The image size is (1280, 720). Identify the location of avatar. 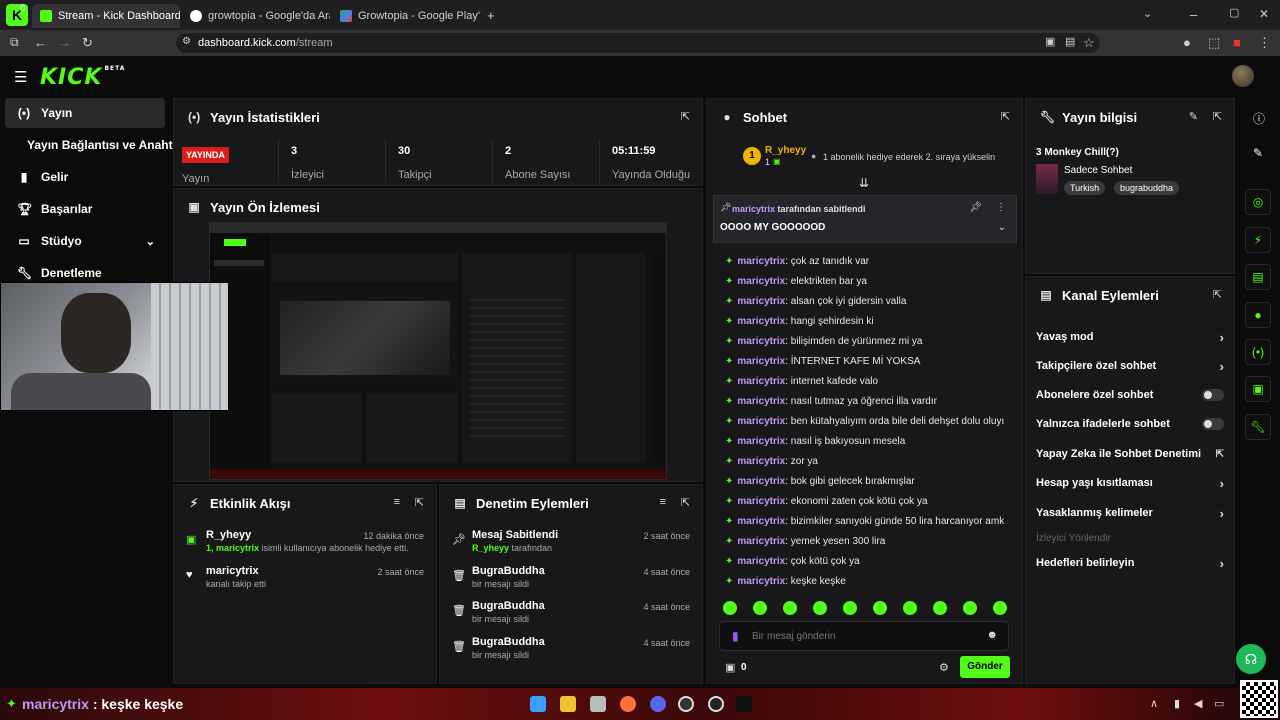
(1243, 76).